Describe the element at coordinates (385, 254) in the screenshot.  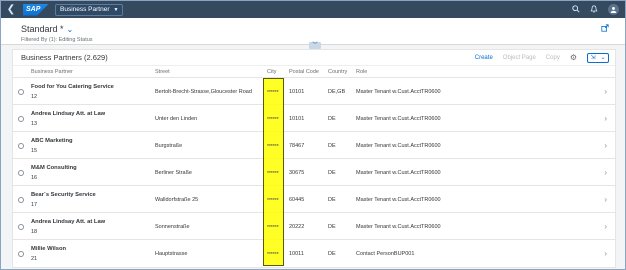
I see `role: Contact PersonBUP001` at that location.